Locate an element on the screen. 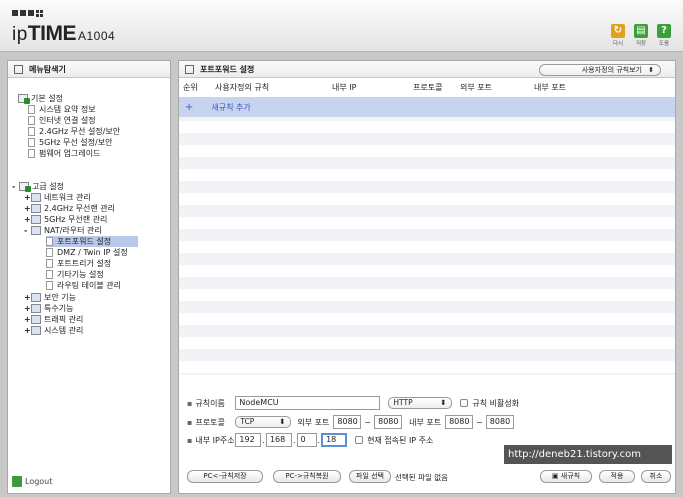 The image size is (683, 497). tree-basic: 기본 설정 is located at coordinates (40, 98).